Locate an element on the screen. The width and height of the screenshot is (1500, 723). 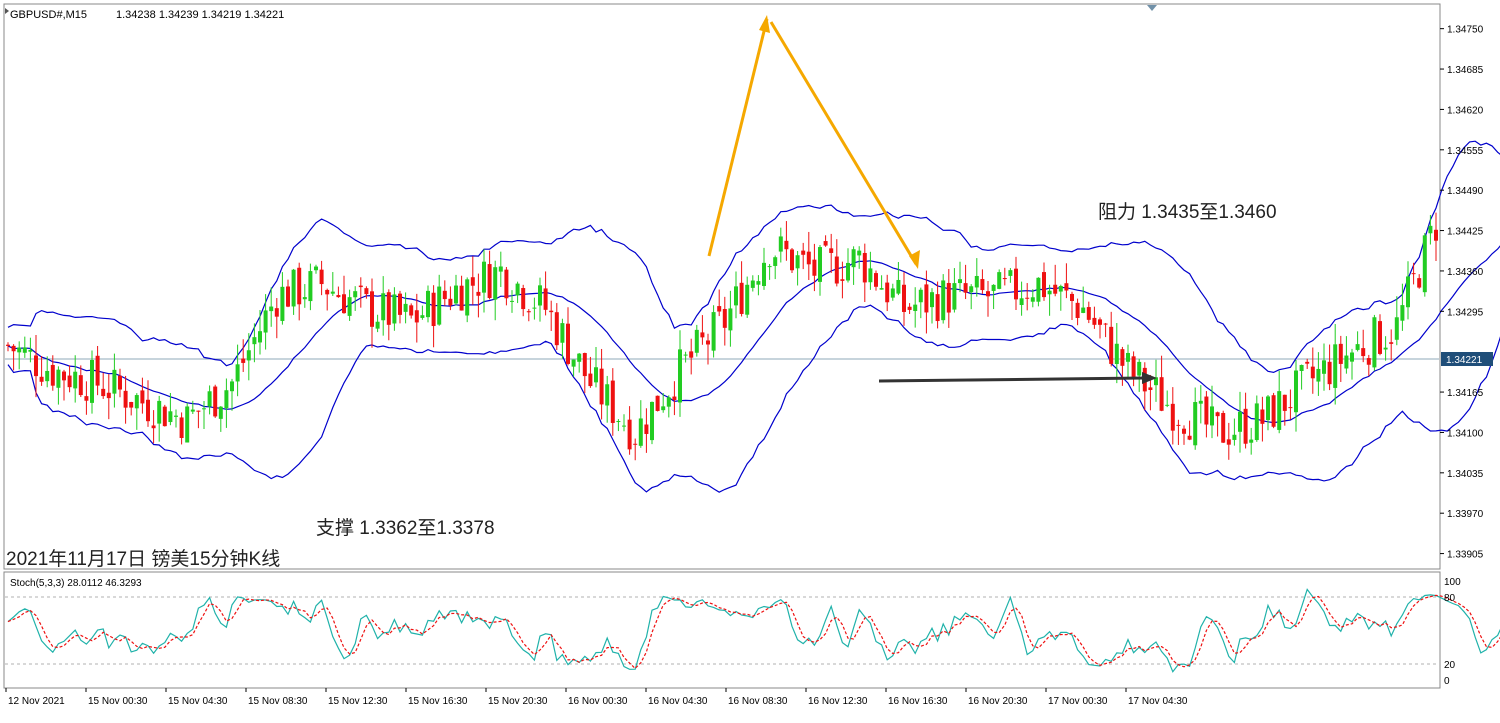
time-tick-label: 17 Nov 00:30 is located at coordinates (1078, 701).